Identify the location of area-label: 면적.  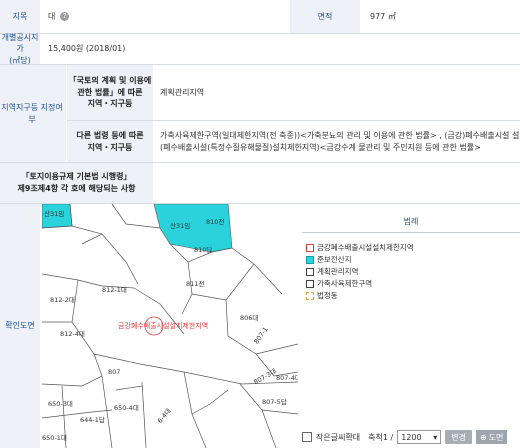
(325, 16).